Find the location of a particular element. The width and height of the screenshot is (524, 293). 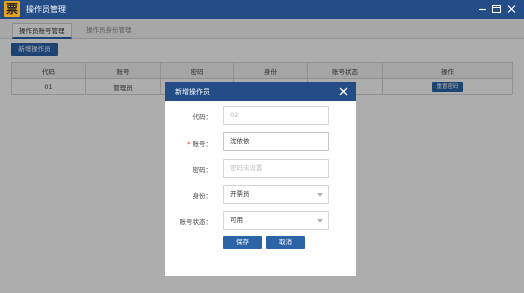

title-bar: 票 操作员管理 is located at coordinates (262, 9).